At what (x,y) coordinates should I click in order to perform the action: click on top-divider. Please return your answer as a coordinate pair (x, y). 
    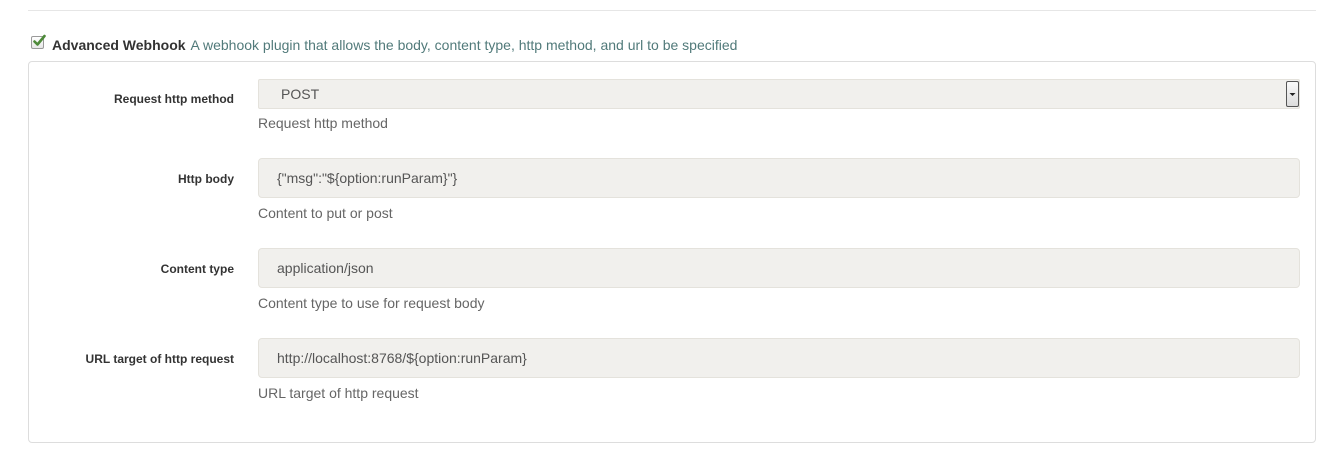
    Looking at the image, I should click on (672, 10).